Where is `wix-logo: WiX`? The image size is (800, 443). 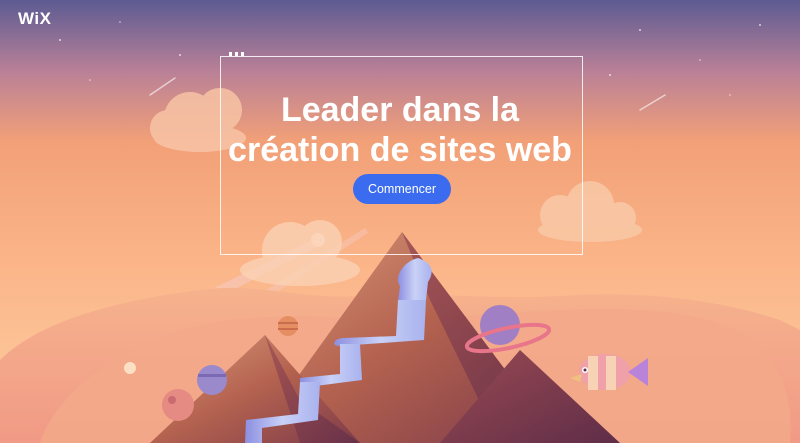
wix-logo: WiX is located at coordinates (34, 19).